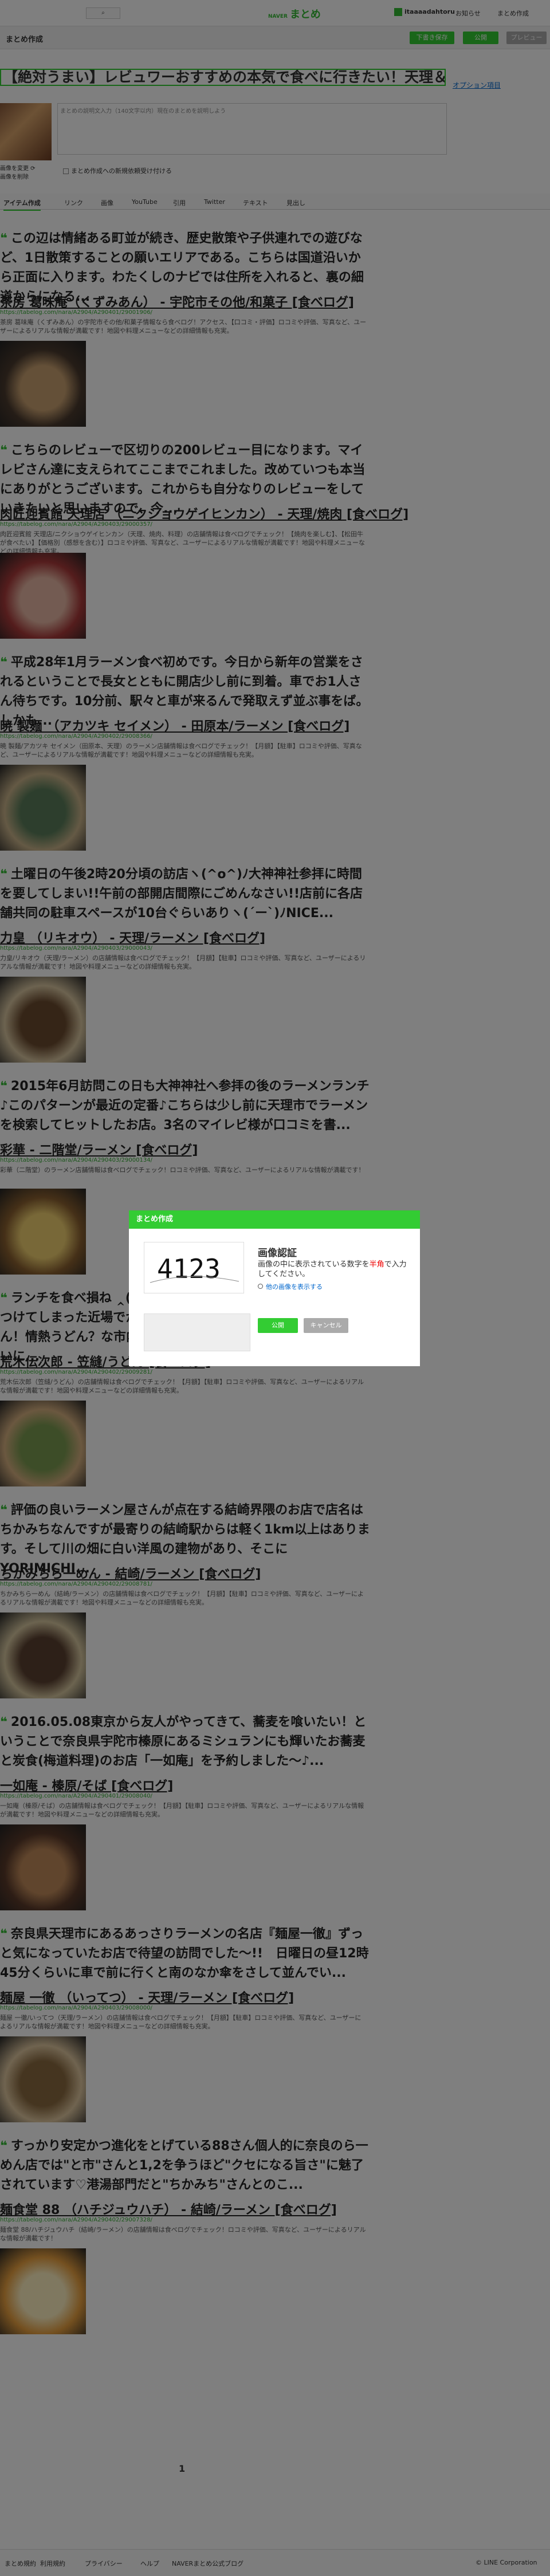 Image resolution: width=550 pixels, height=2576 pixels. I want to click on captcha-image: 4123, so click(194, 1267).